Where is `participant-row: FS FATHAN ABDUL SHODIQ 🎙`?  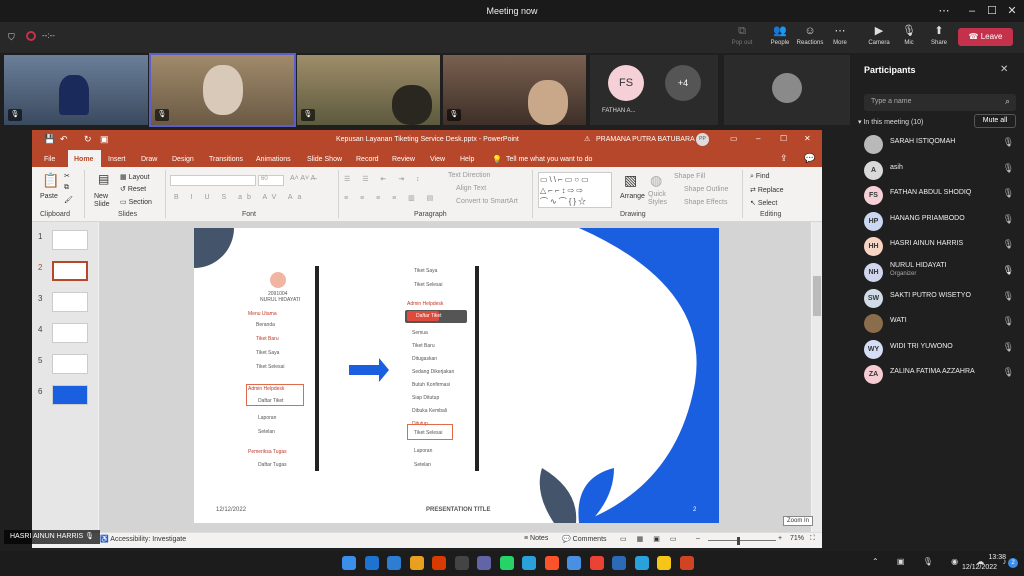 participant-row: FS FATHAN ABDUL SHODIQ 🎙 is located at coordinates (939, 196).